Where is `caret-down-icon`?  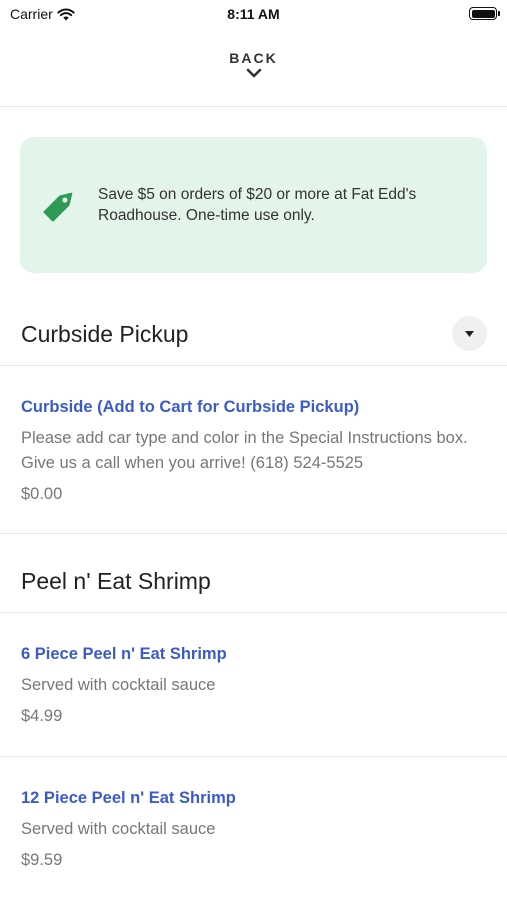 caret-down-icon is located at coordinates (469, 333).